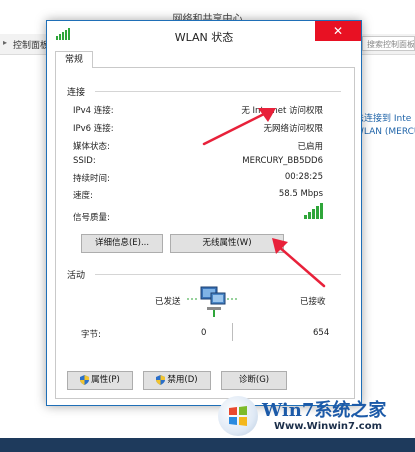 The height and width of the screenshot is (452, 415). I want to click on properties-button: 属性(P), so click(100, 380).